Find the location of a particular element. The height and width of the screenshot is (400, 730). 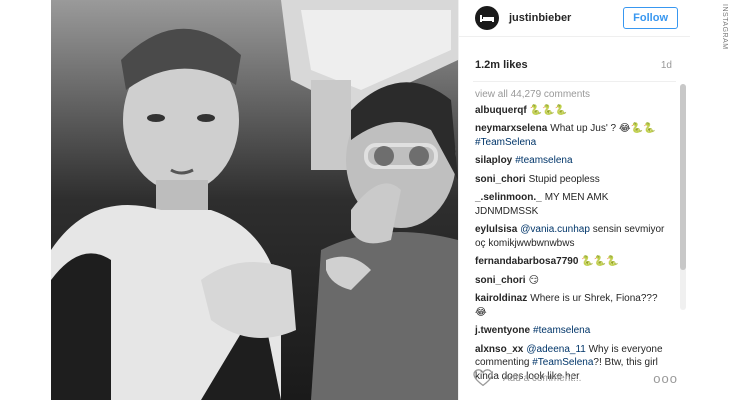

follow-button: Follow is located at coordinates (650, 18).